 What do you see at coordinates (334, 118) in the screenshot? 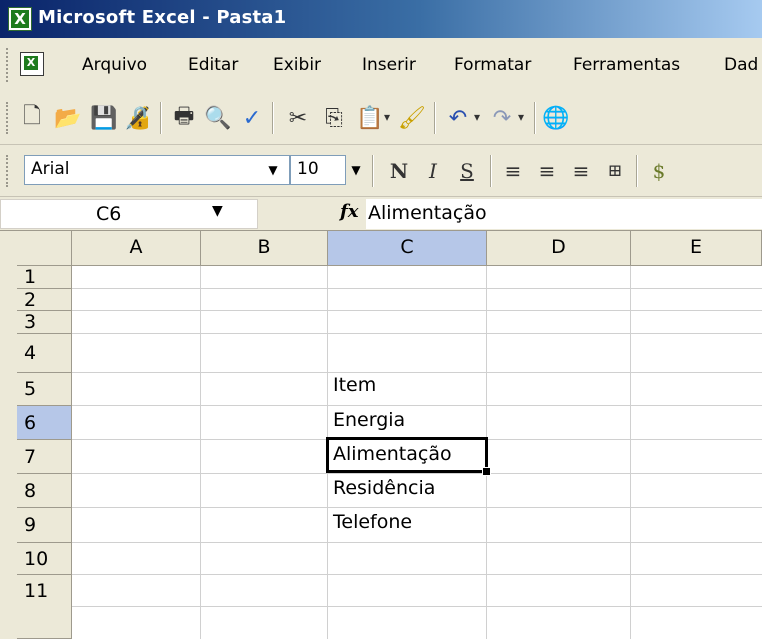
I see `copy-icon: ⎘` at bounding box center [334, 118].